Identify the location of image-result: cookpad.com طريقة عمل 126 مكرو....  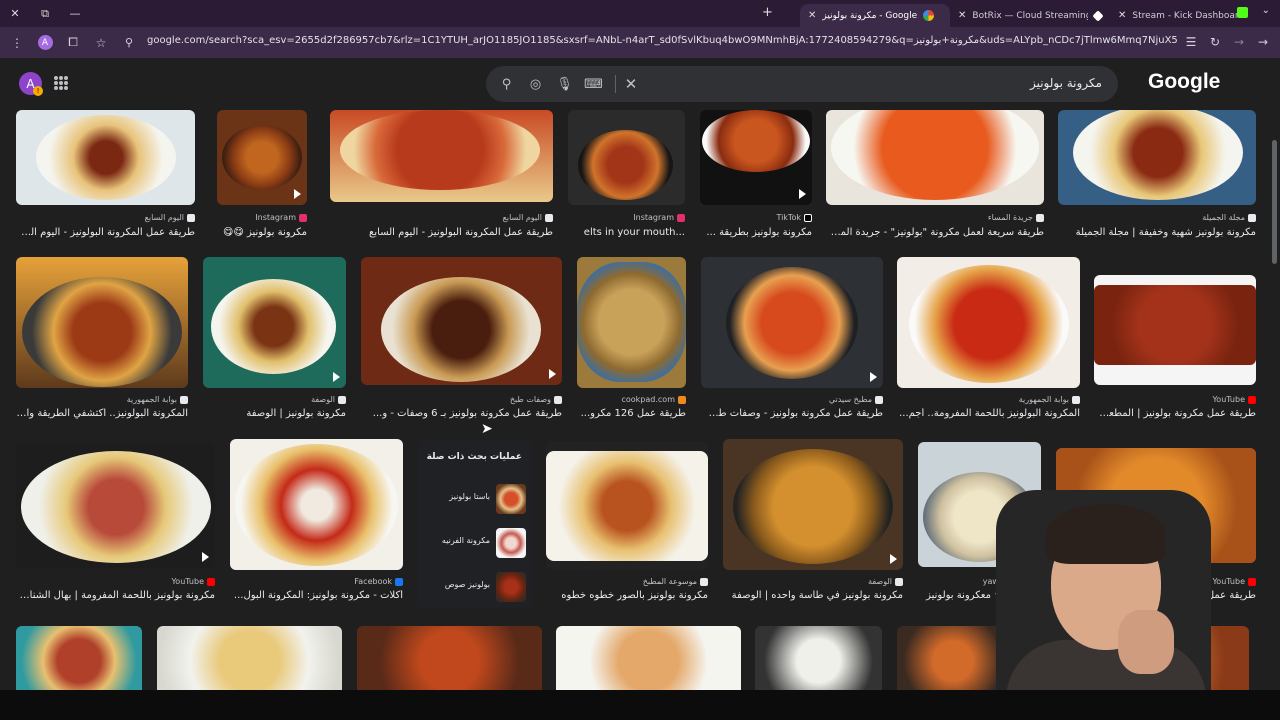
(631, 340).